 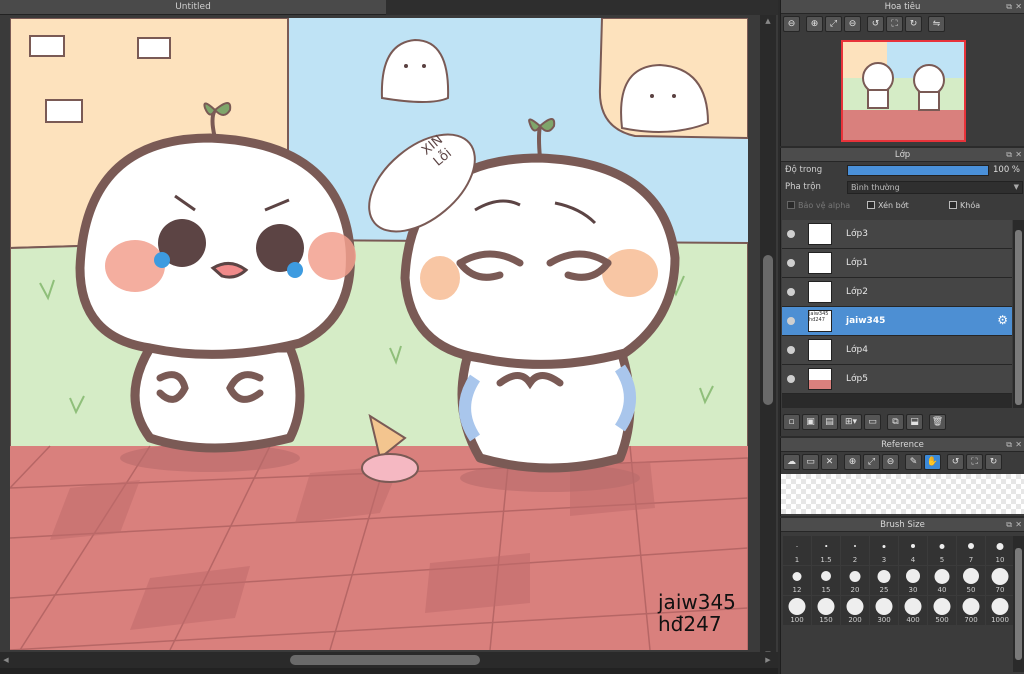 What do you see at coordinates (1000, 580) in the screenshot?
I see `brush-size-option: 70` at bounding box center [1000, 580].